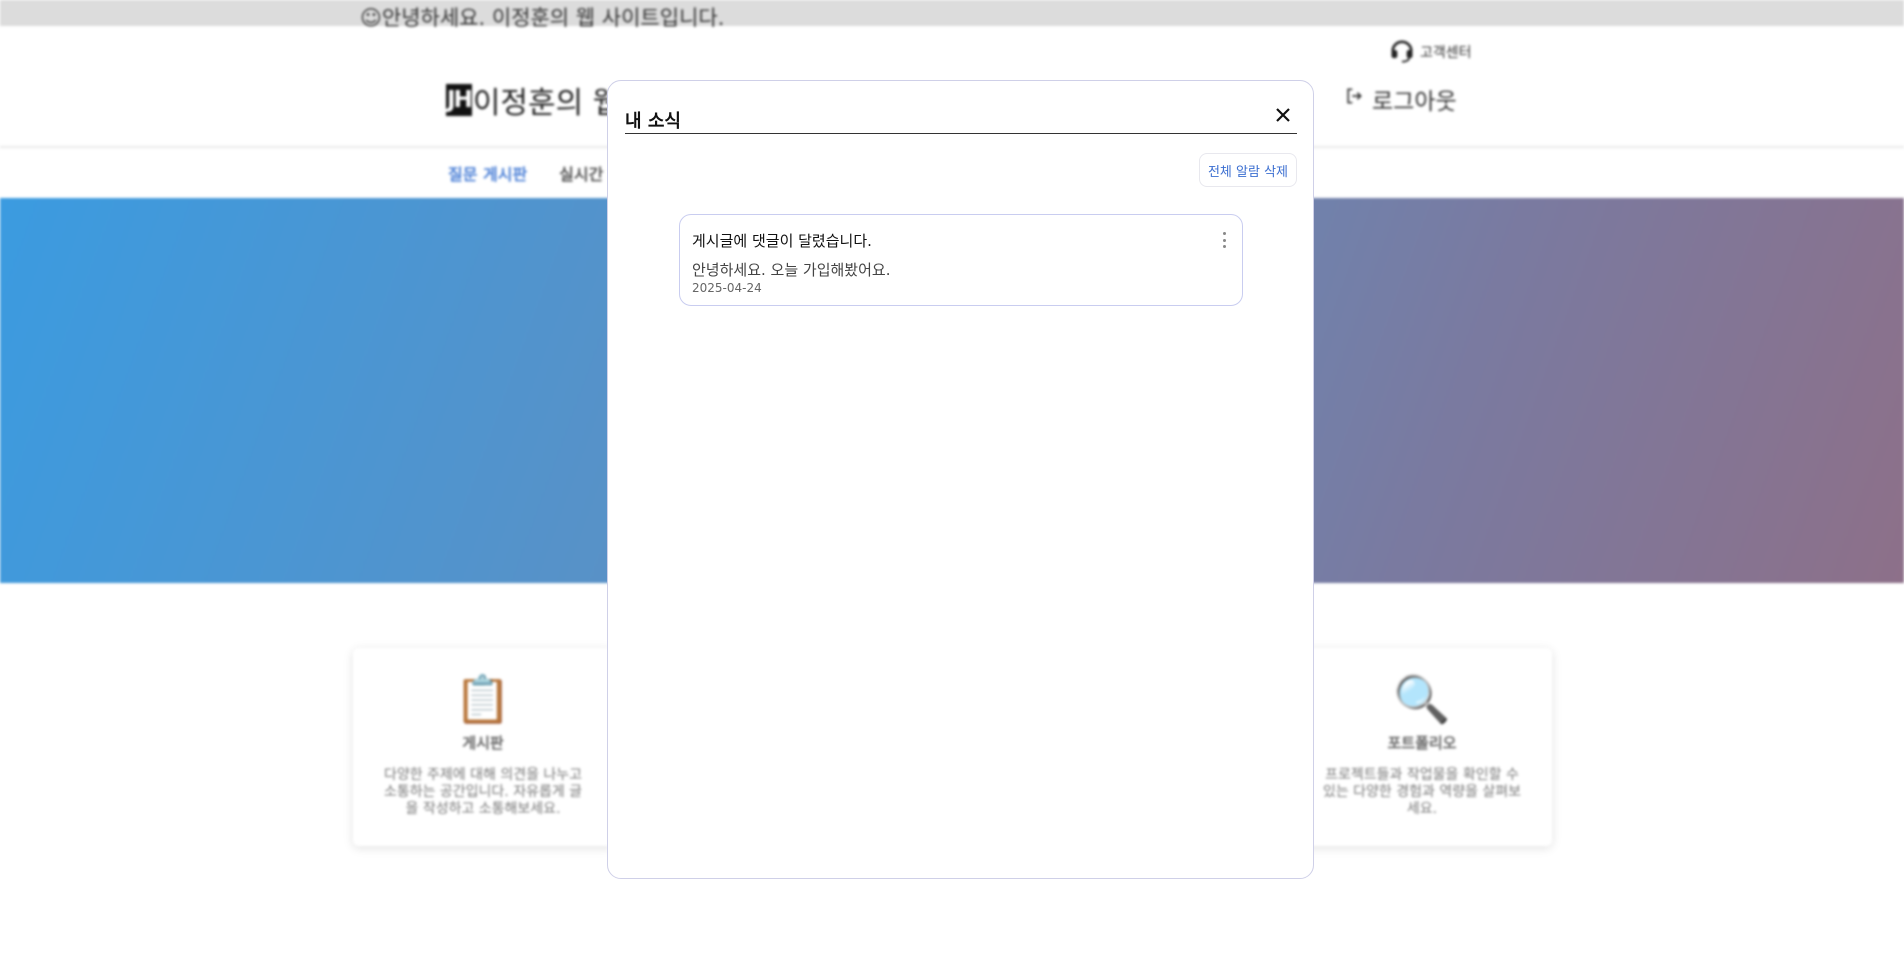 This screenshot has height=953, width=1904. What do you see at coordinates (1422, 699) in the screenshot?
I see `magnifier-icon: 🔍` at bounding box center [1422, 699].